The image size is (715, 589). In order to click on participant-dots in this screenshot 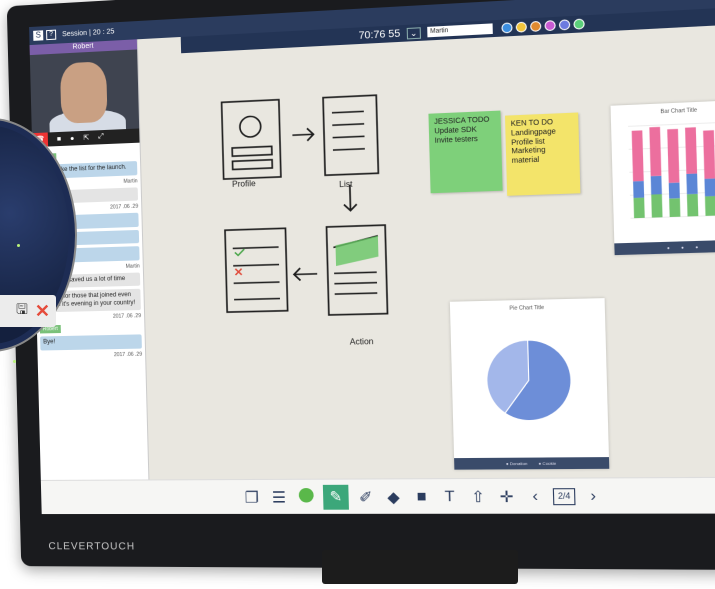, I will do `click(542, 26)`.